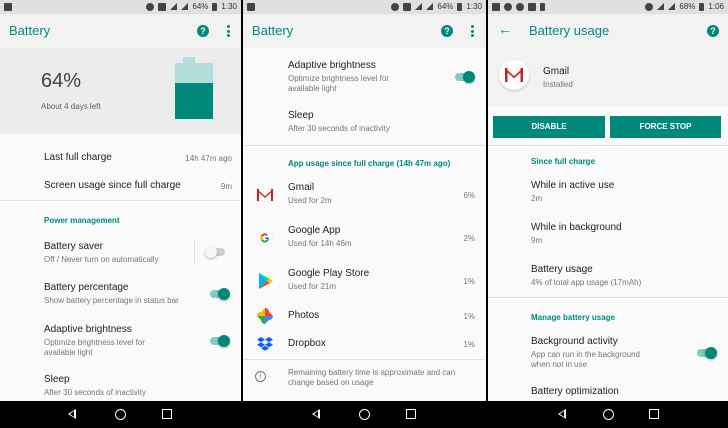  What do you see at coordinates (469, 195) in the screenshot?
I see `app-percent: 6%` at bounding box center [469, 195].